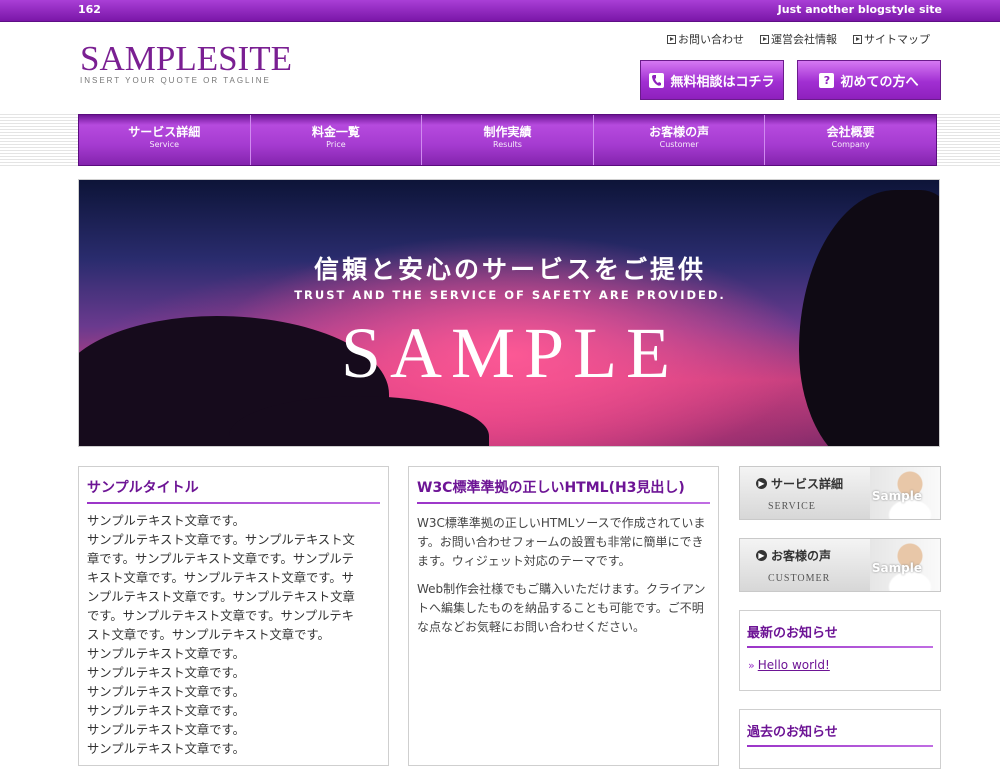 The image size is (1000, 769). I want to click on nav-item-customer: お客様の声 Customer, so click(680, 140).